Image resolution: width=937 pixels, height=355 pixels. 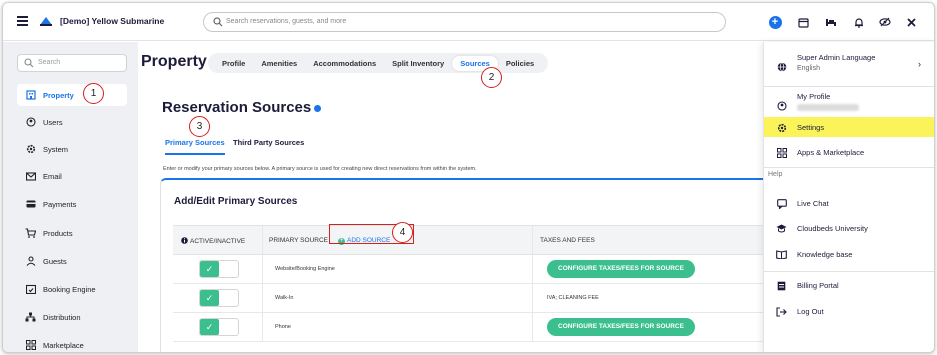 I want to click on global-search-input: Search reservations, guests, and more, so click(x=464, y=22).